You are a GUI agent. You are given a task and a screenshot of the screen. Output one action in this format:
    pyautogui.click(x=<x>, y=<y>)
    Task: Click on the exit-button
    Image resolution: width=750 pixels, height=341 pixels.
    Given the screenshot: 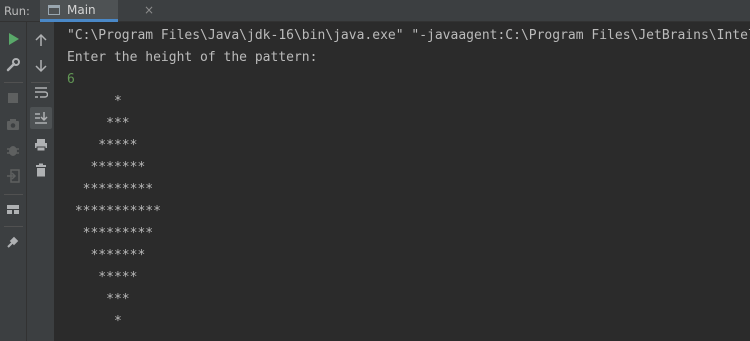 What is the action you would take?
    pyautogui.click(x=13, y=176)
    